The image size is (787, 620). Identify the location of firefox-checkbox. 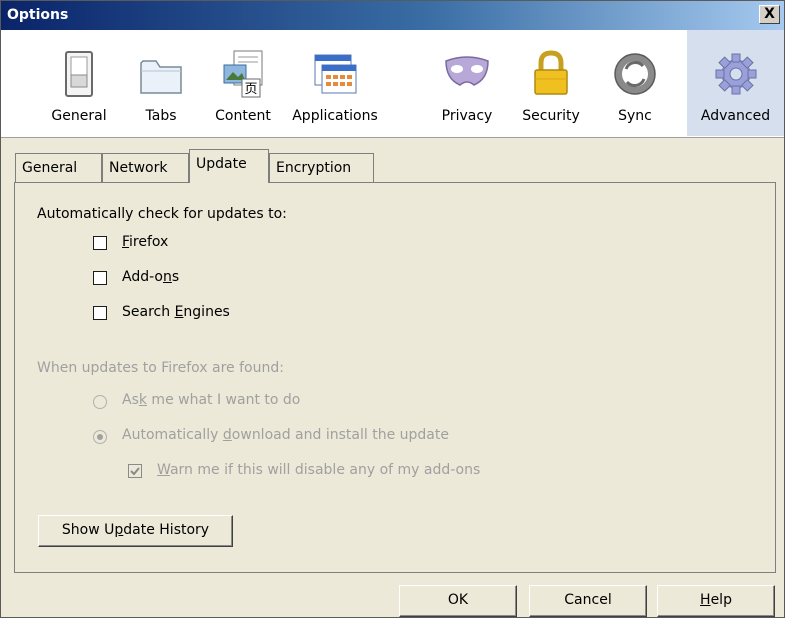
(100, 243).